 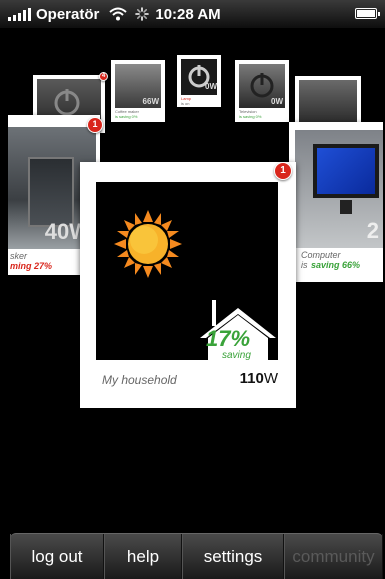 I want to click on device-status: ming 27%, so click(x=31, y=266).